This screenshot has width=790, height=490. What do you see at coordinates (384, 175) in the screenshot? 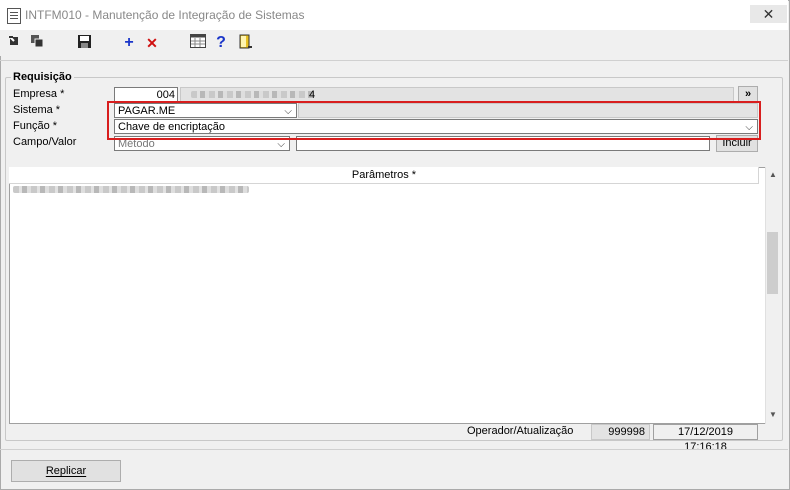
I see `parameters-header: Parâmetros *` at bounding box center [384, 175].